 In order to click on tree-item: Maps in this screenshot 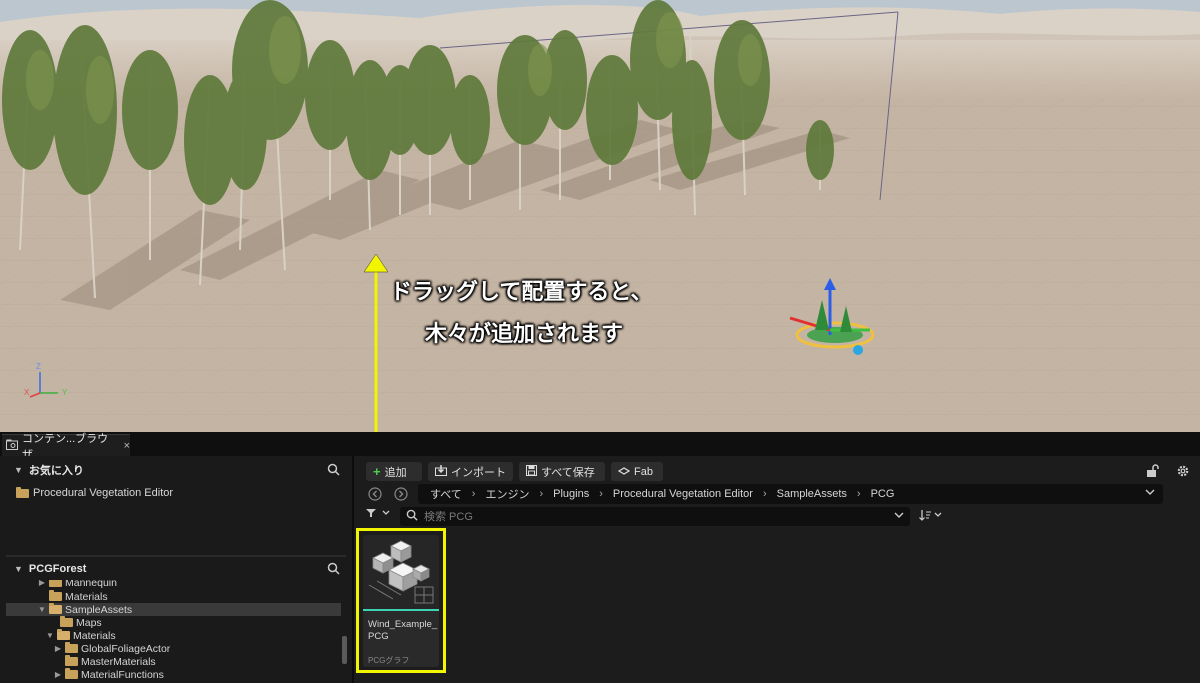, I will do `click(173, 622)`.